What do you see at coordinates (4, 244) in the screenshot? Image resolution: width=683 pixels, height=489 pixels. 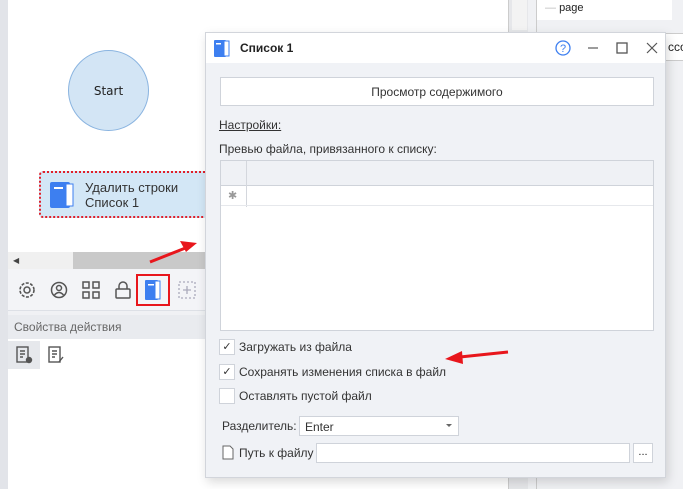 I see `left-edge` at bounding box center [4, 244].